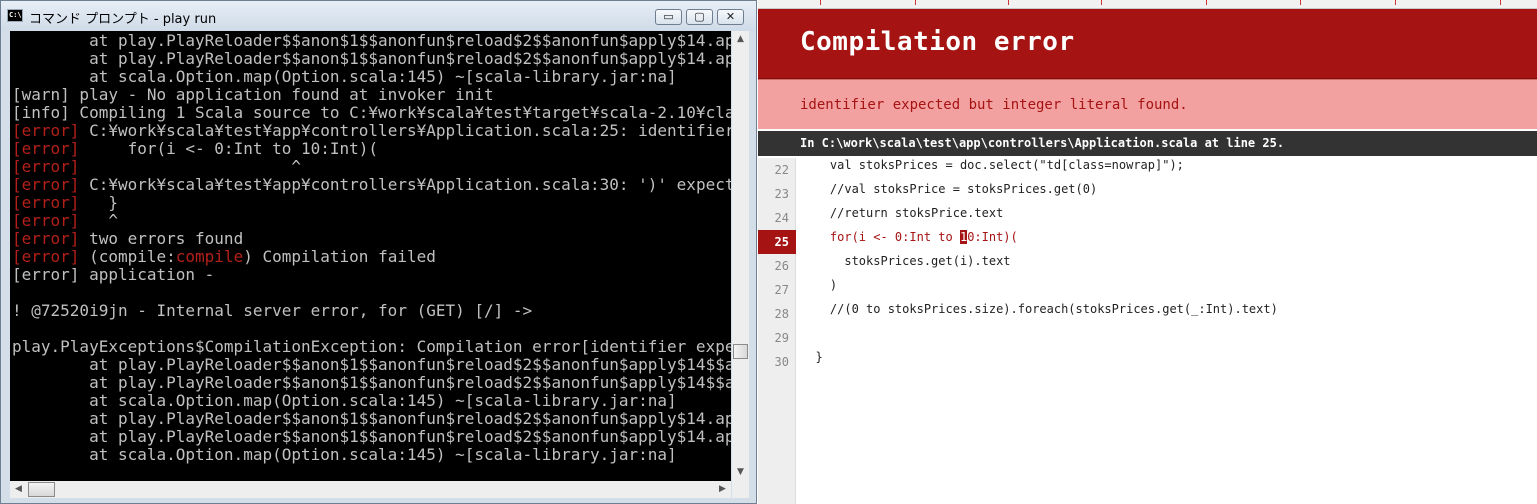 The height and width of the screenshot is (504, 1537). I want to click on line-number: 23, so click(777, 194).